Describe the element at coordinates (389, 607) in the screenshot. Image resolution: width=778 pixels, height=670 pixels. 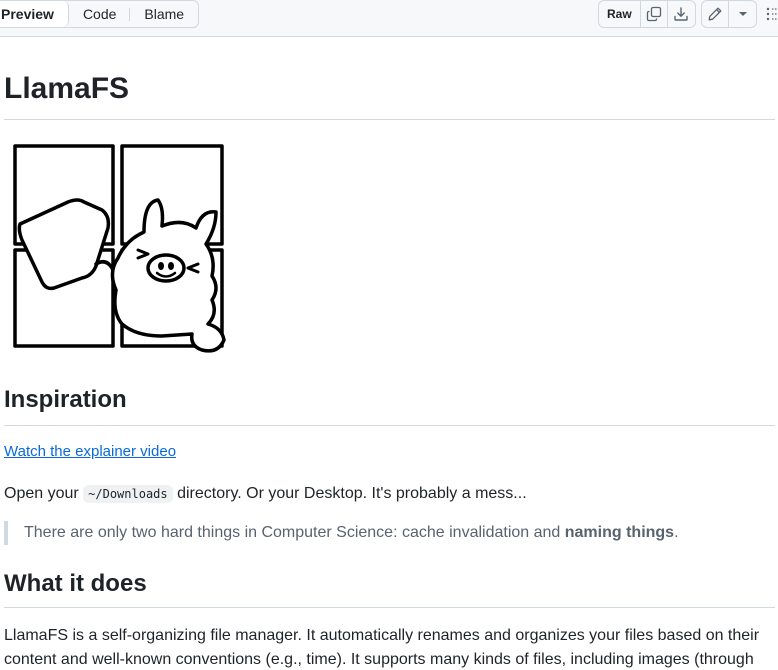
I see `what-it-does-divider` at that location.